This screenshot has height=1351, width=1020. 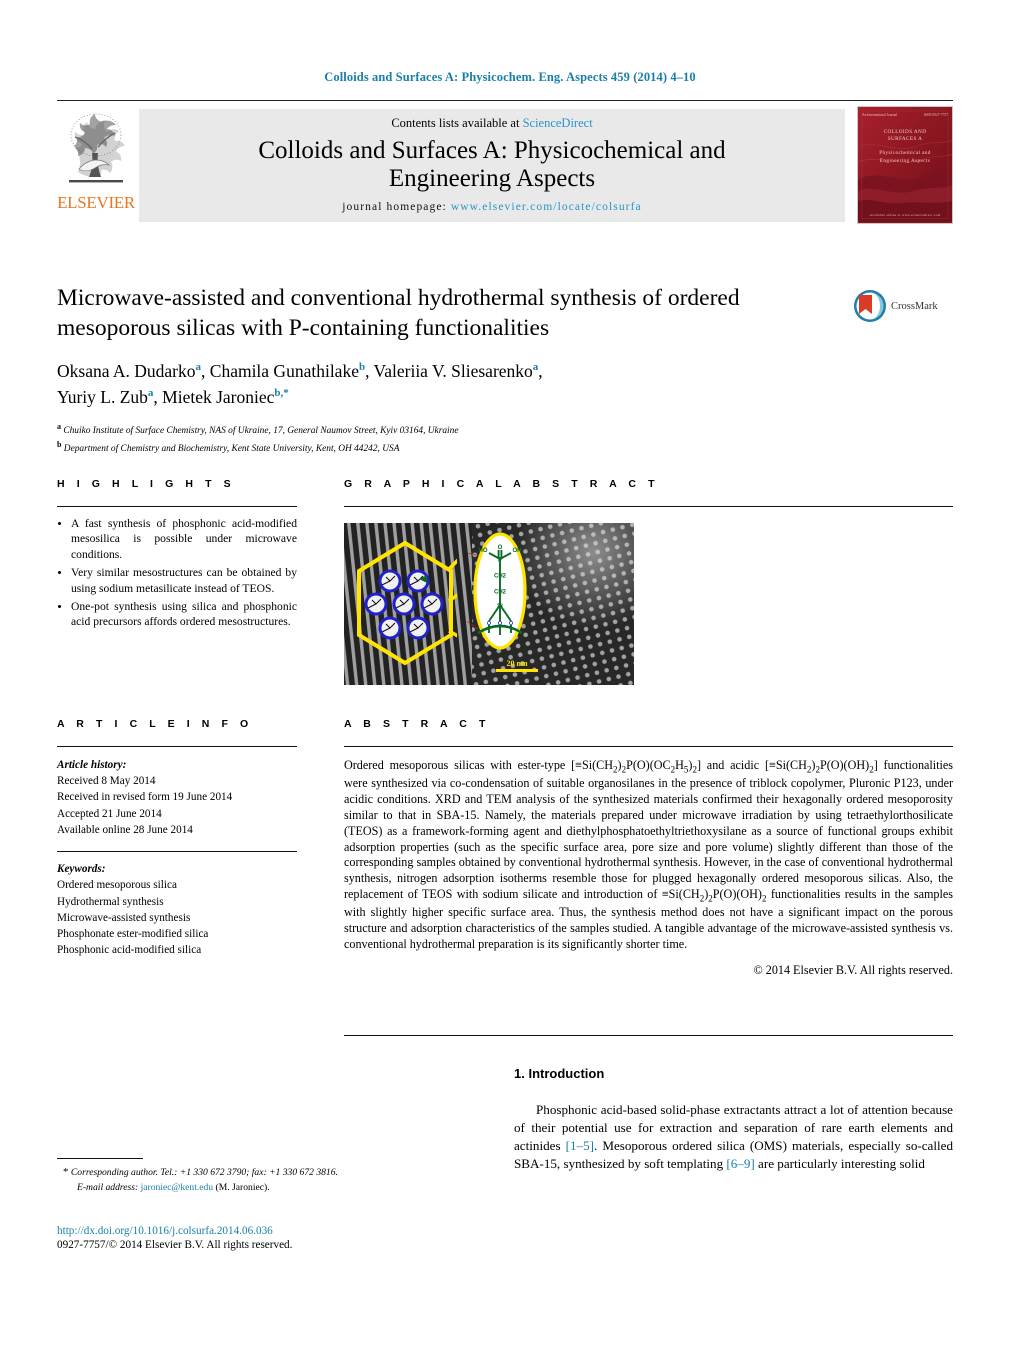 What do you see at coordinates (636, 766) in the screenshot?
I see `formula-ester-type: ≡Si(CH2)2P(O)(OC2H5)2` at bounding box center [636, 766].